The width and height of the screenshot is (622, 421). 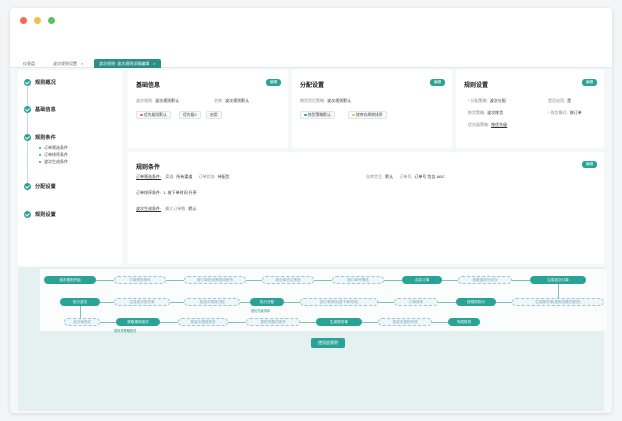 What do you see at coordinates (148, 86) in the screenshot?
I see `card-title: 基础信息` at bounding box center [148, 86].